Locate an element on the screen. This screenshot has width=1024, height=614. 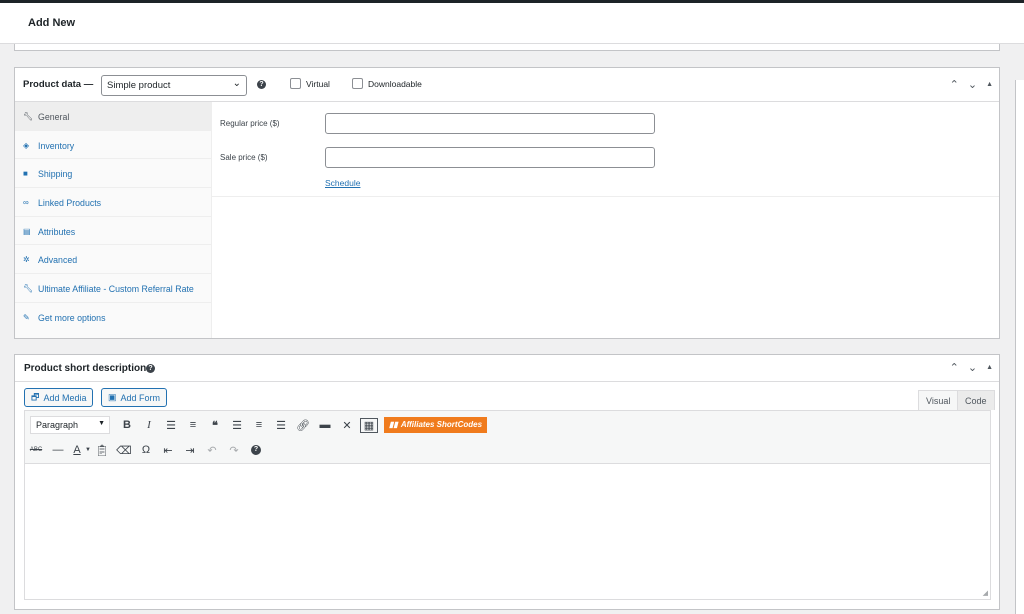
short-description-title: Product short description is located at coordinates (85, 368).